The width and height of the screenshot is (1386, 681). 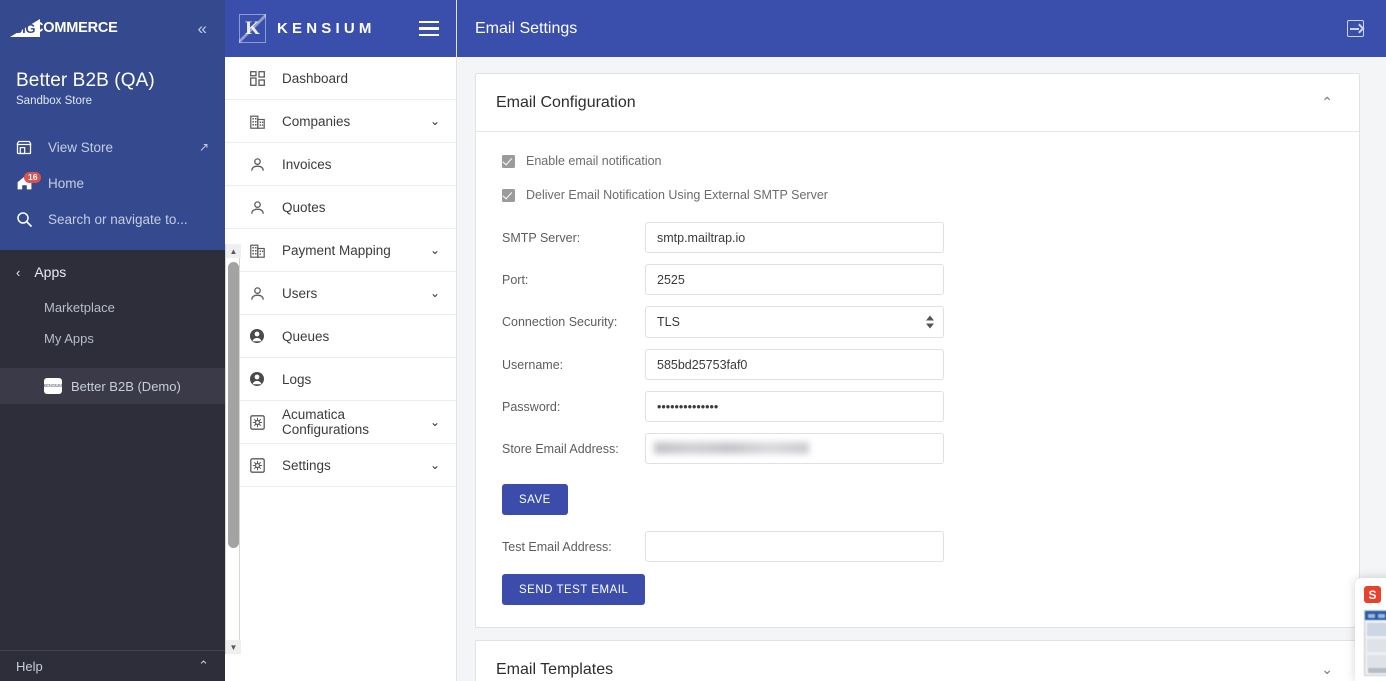 I want to click on sidebar-item-marketplace: Marketplace, so click(x=112, y=307).